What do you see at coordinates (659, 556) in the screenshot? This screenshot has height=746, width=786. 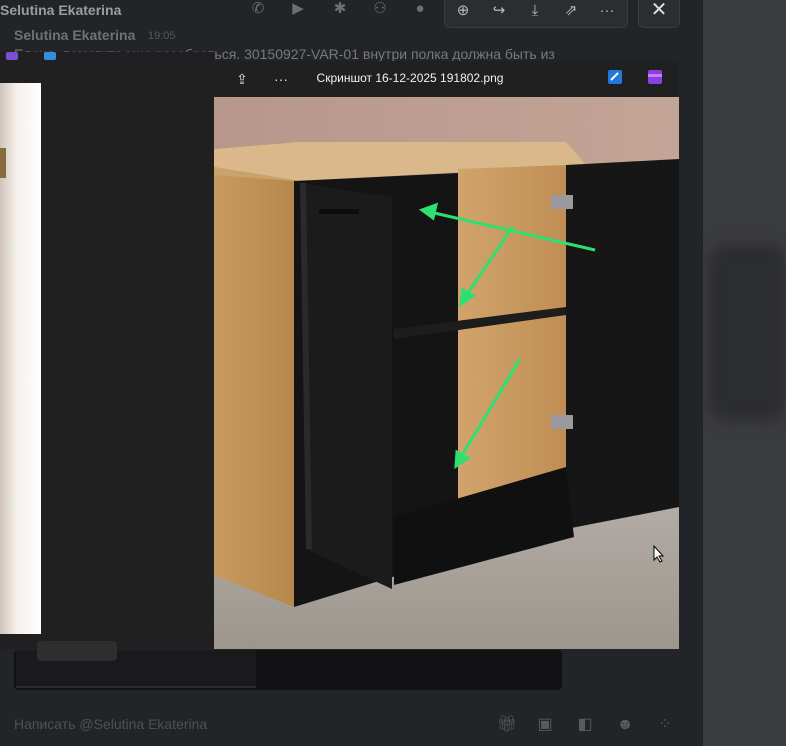 I see `mouse-cursor-icon` at bounding box center [659, 556].